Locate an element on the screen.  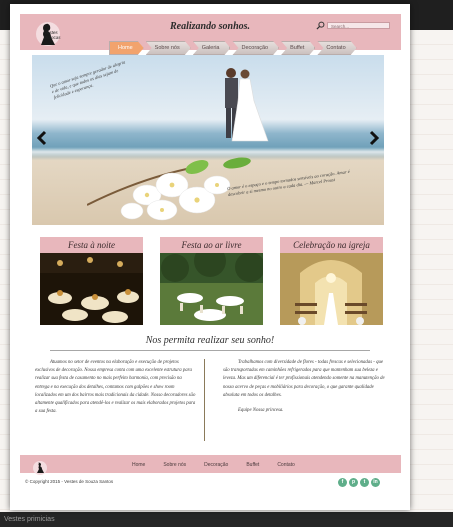
backdrop-bottom-text: Vestes primicias is located at coordinates (29, 519).